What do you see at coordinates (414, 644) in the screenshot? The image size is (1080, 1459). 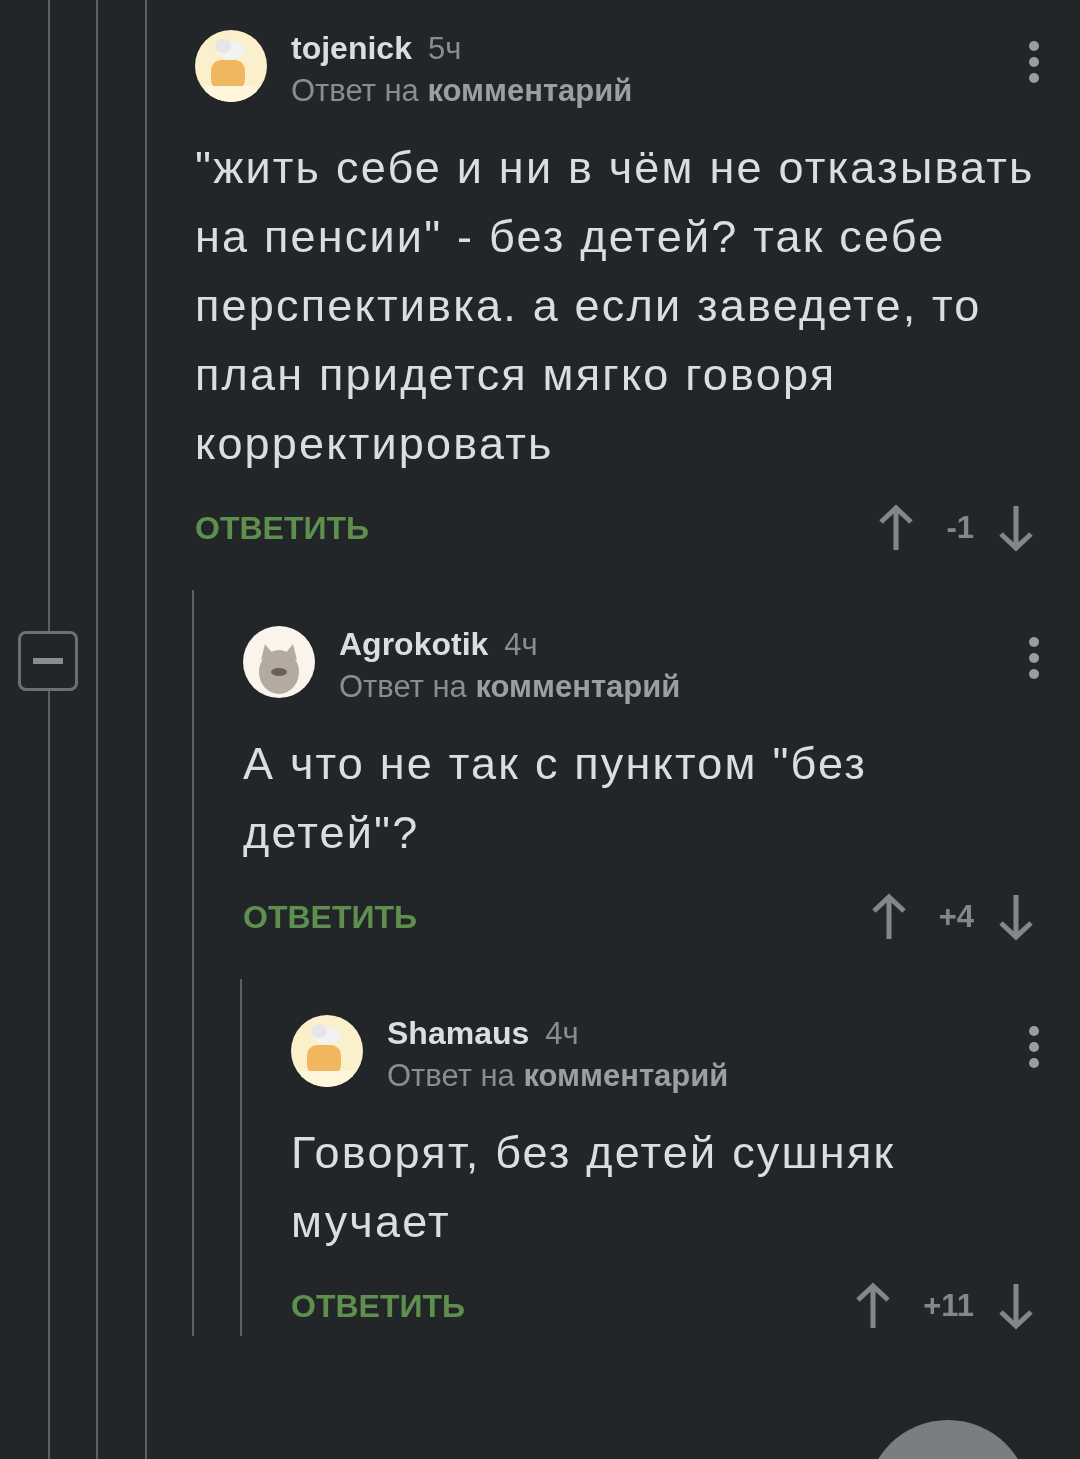 I see `author-name: Agrokotik` at bounding box center [414, 644].